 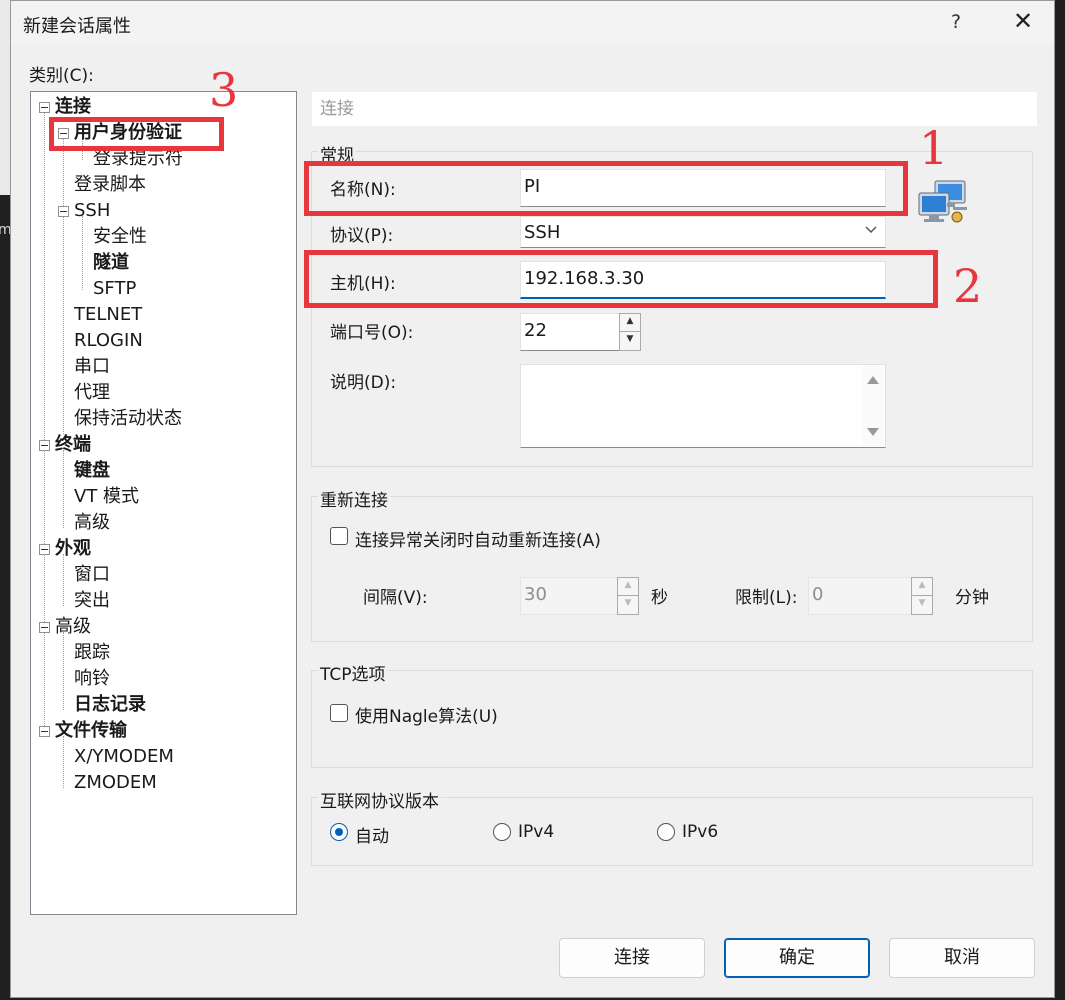 I want to click on tree-item-window: 窗口, so click(x=92, y=575).